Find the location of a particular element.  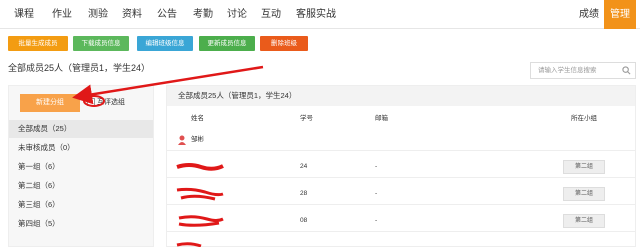

col-student-id: 学号 is located at coordinates (306, 118).